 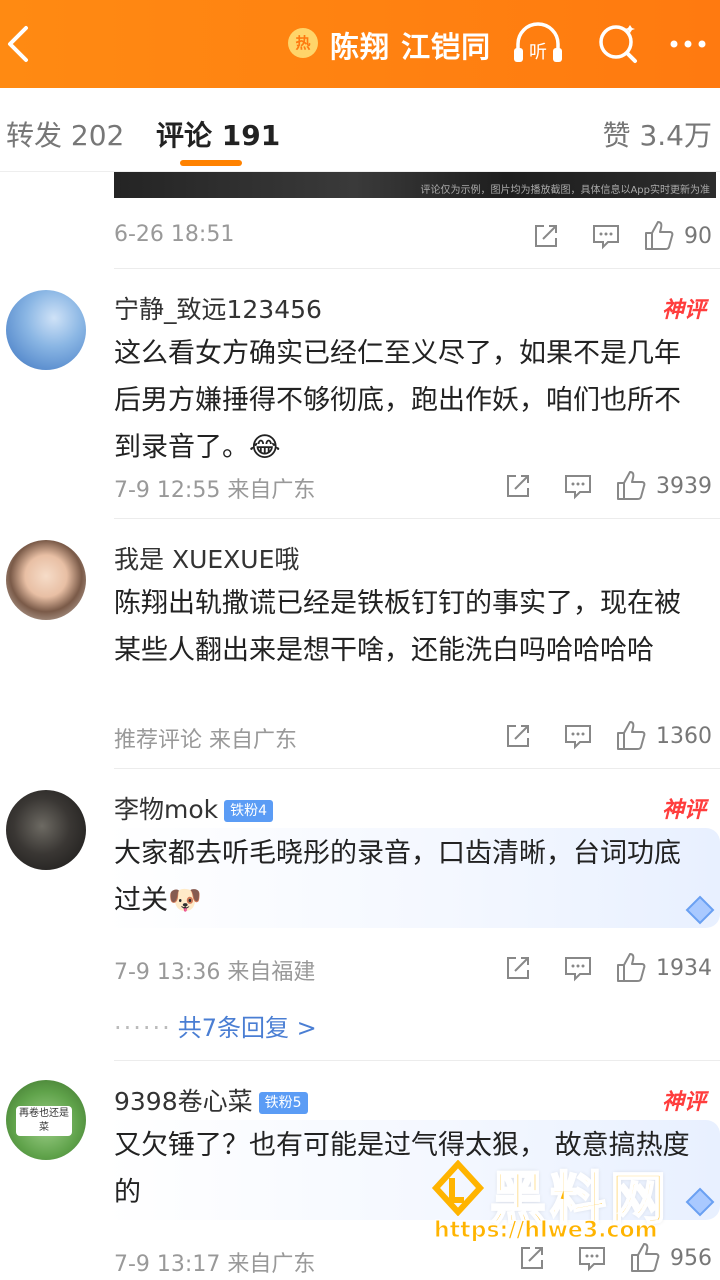 What do you see at coordinates (249, 811) in the screenshot?
I see `fan-level-badge: 铁粉4` at bounding box center [249, 811].